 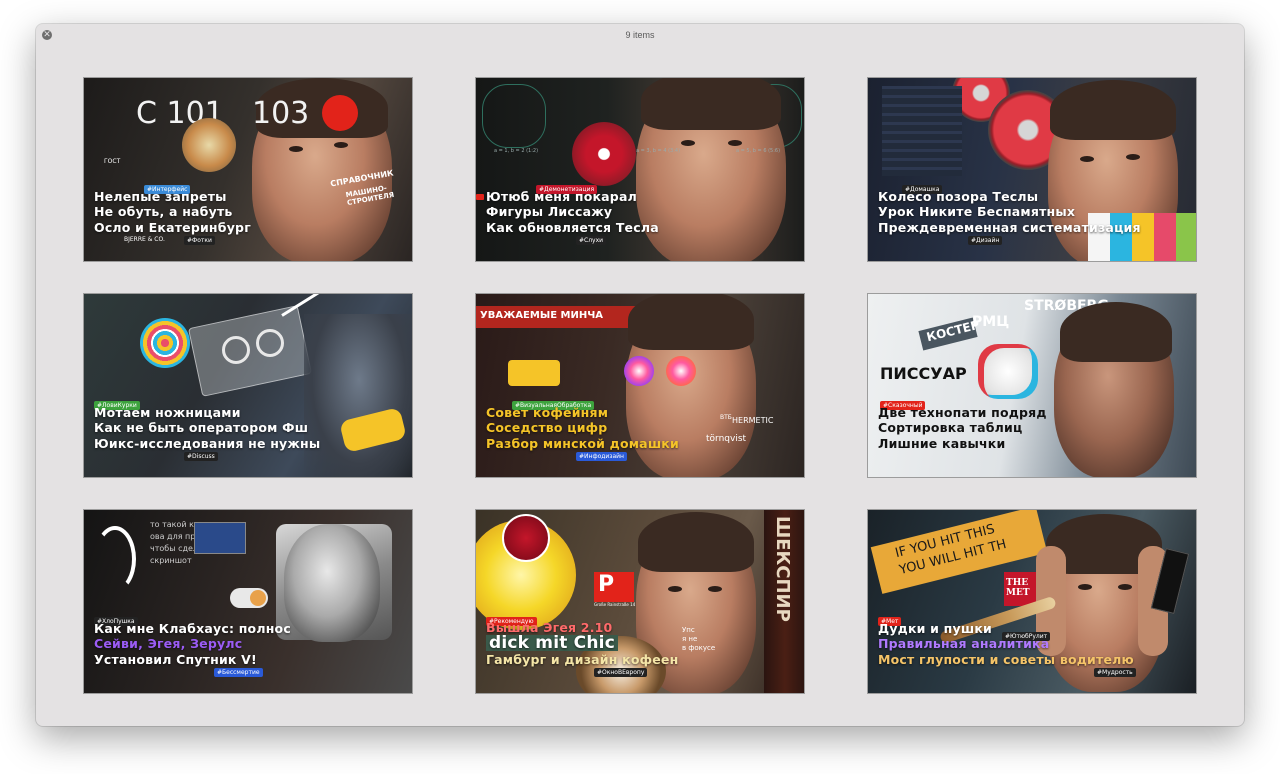 What do you see at coordinates (192, 628) in the screenshot?
I see `caption-line: Как мне Клабхаус: полнос` at bounding box center [192, 628].